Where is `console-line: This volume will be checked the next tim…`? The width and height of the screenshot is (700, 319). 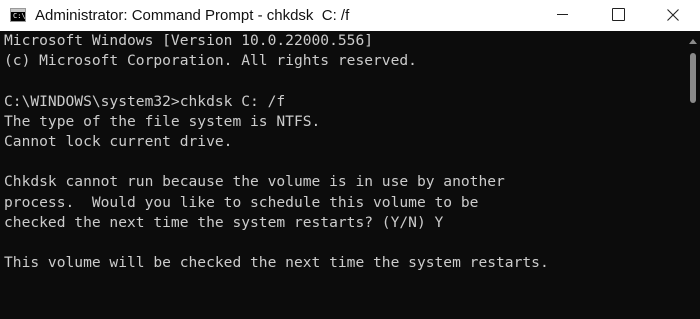
console-line: This volume will be checked the next tim… is located at coordinates (276, 263).